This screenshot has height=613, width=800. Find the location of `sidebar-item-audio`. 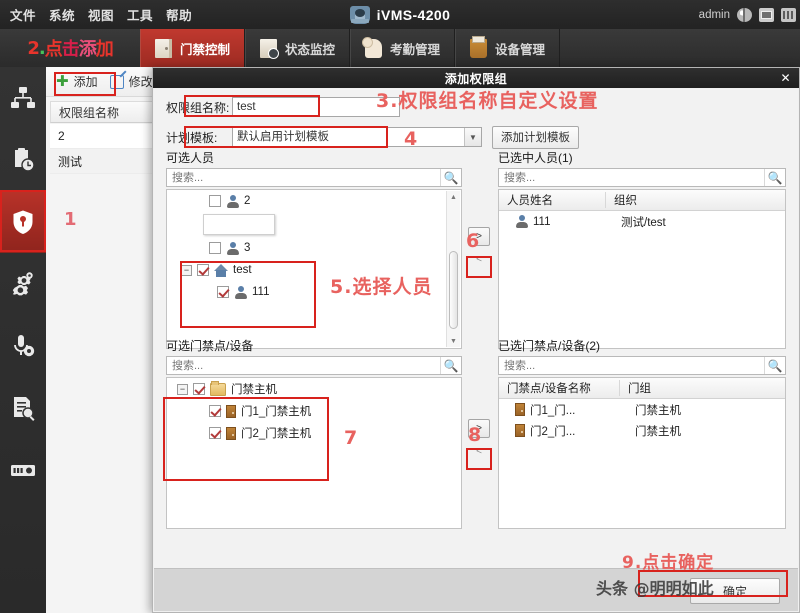

sidebar-item-audio is located at coordinates (23, 346).